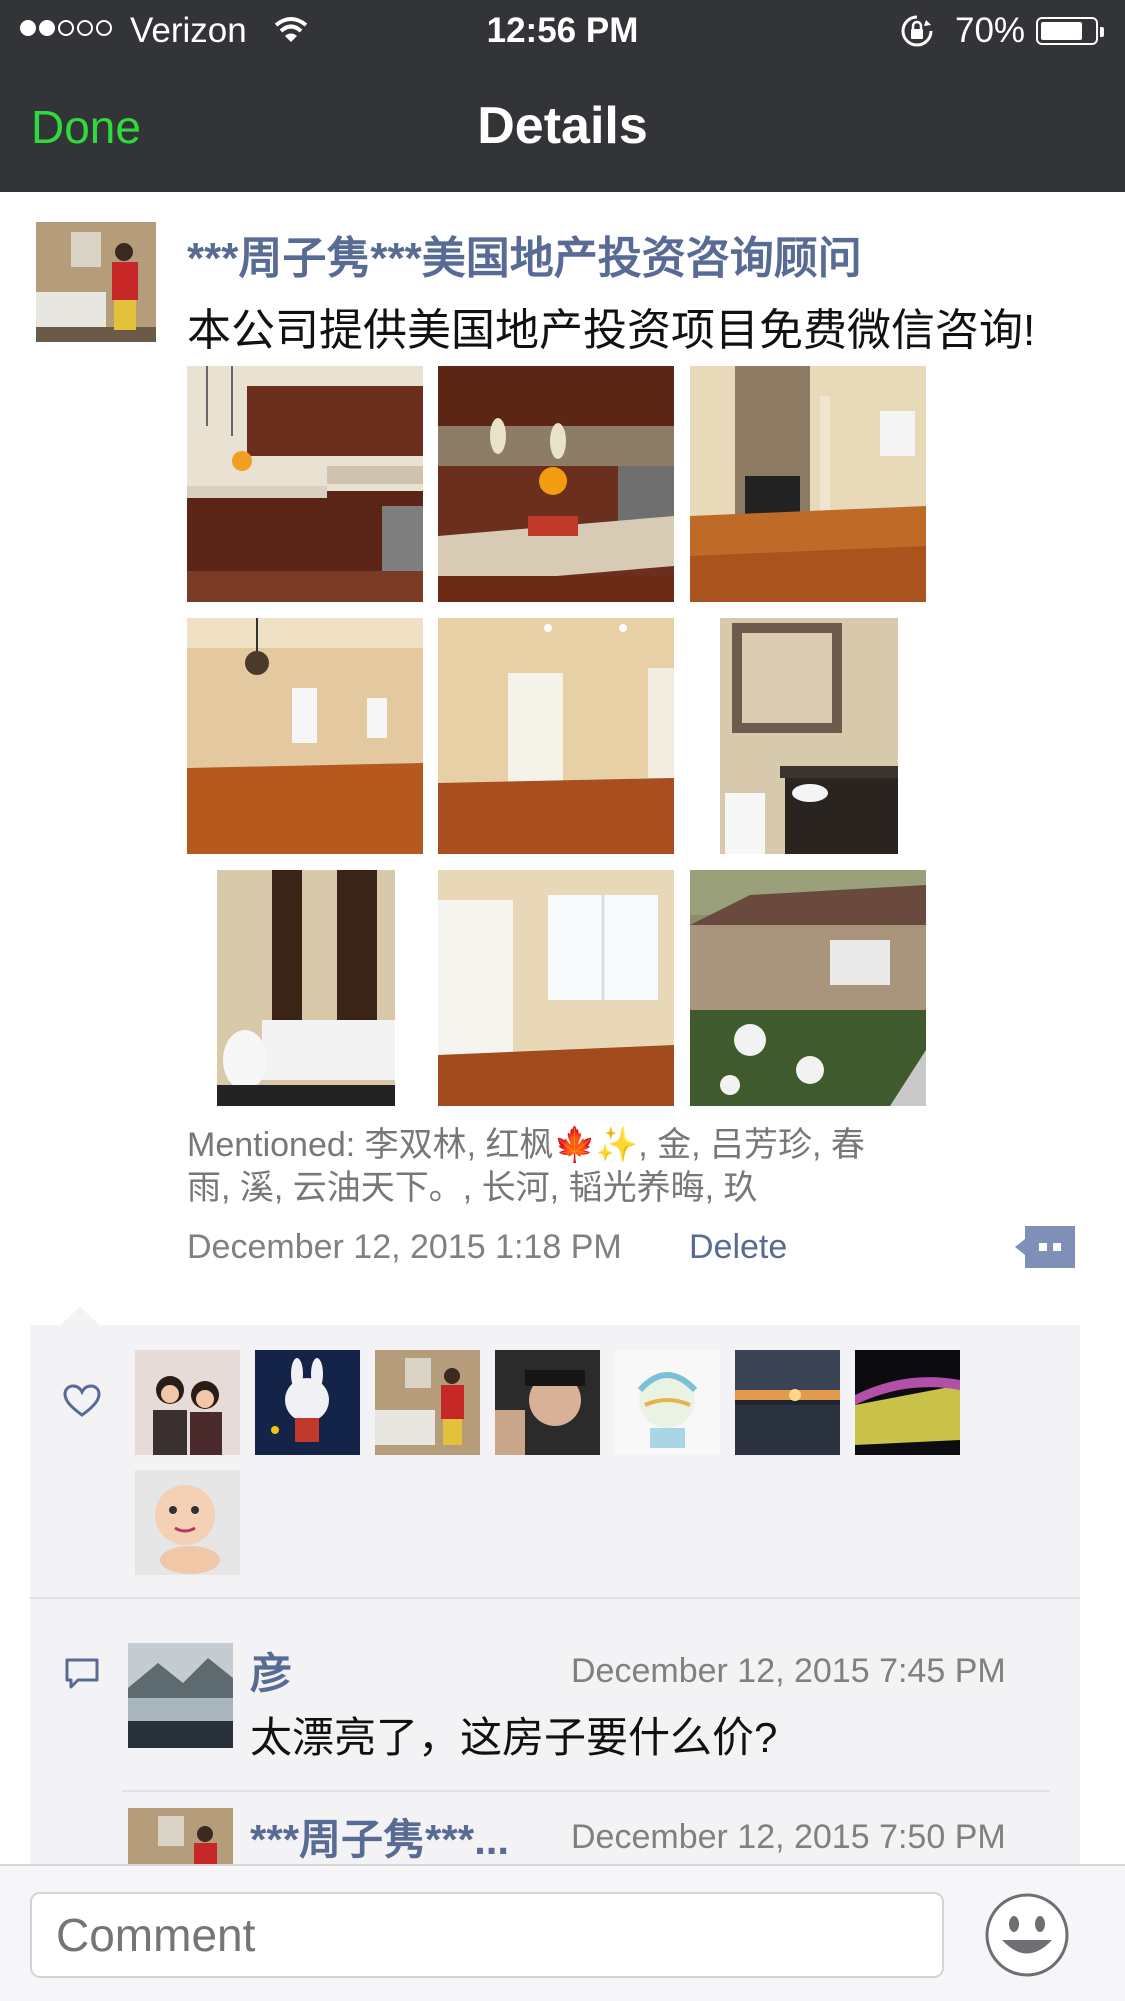 The width and height of the screenshot is (1125, 2001). What do you see at coordinates (808, 736) in the screenshot?
I see `bathroom-vanity-photo` at bounding box center [808, 736].